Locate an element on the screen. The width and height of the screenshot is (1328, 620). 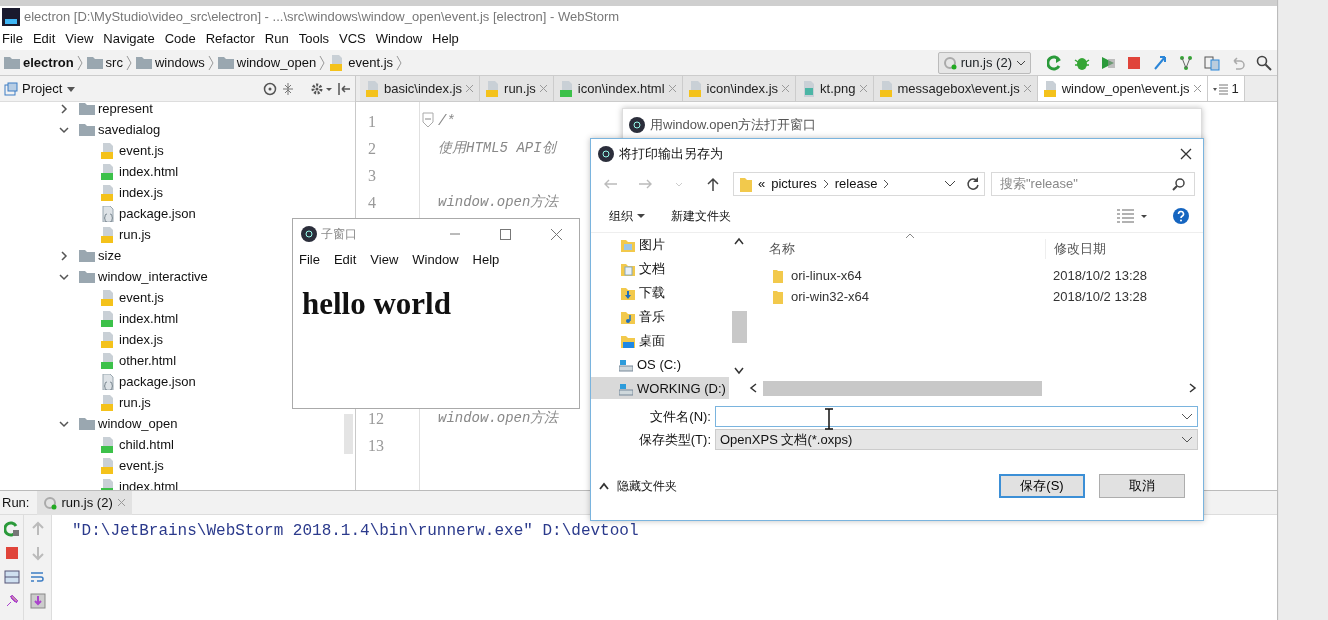
file-name: ori-linux-x64 is located at coordinates (826, 275).